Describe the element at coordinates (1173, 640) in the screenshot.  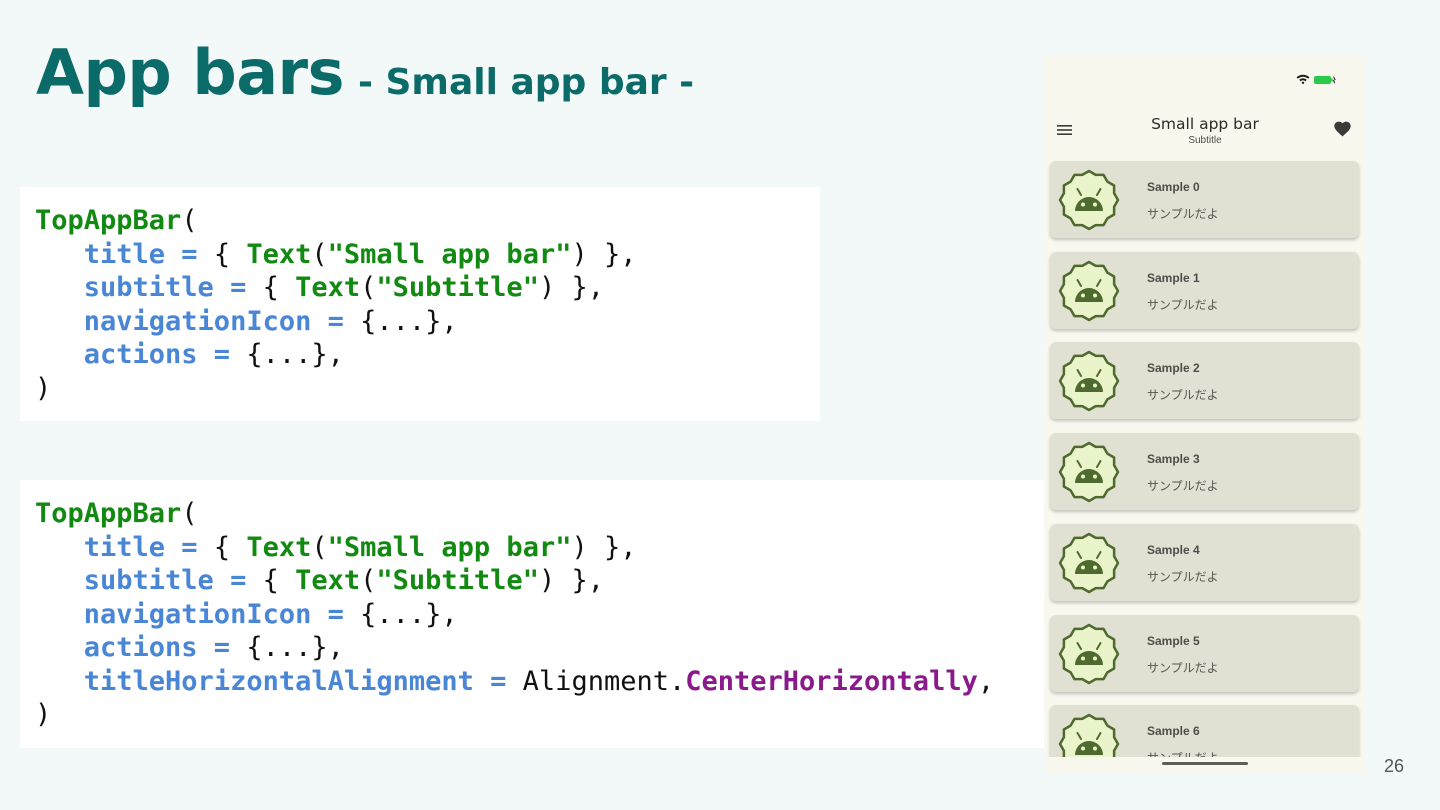
I see `list-item-title: Sample 5` at that location.